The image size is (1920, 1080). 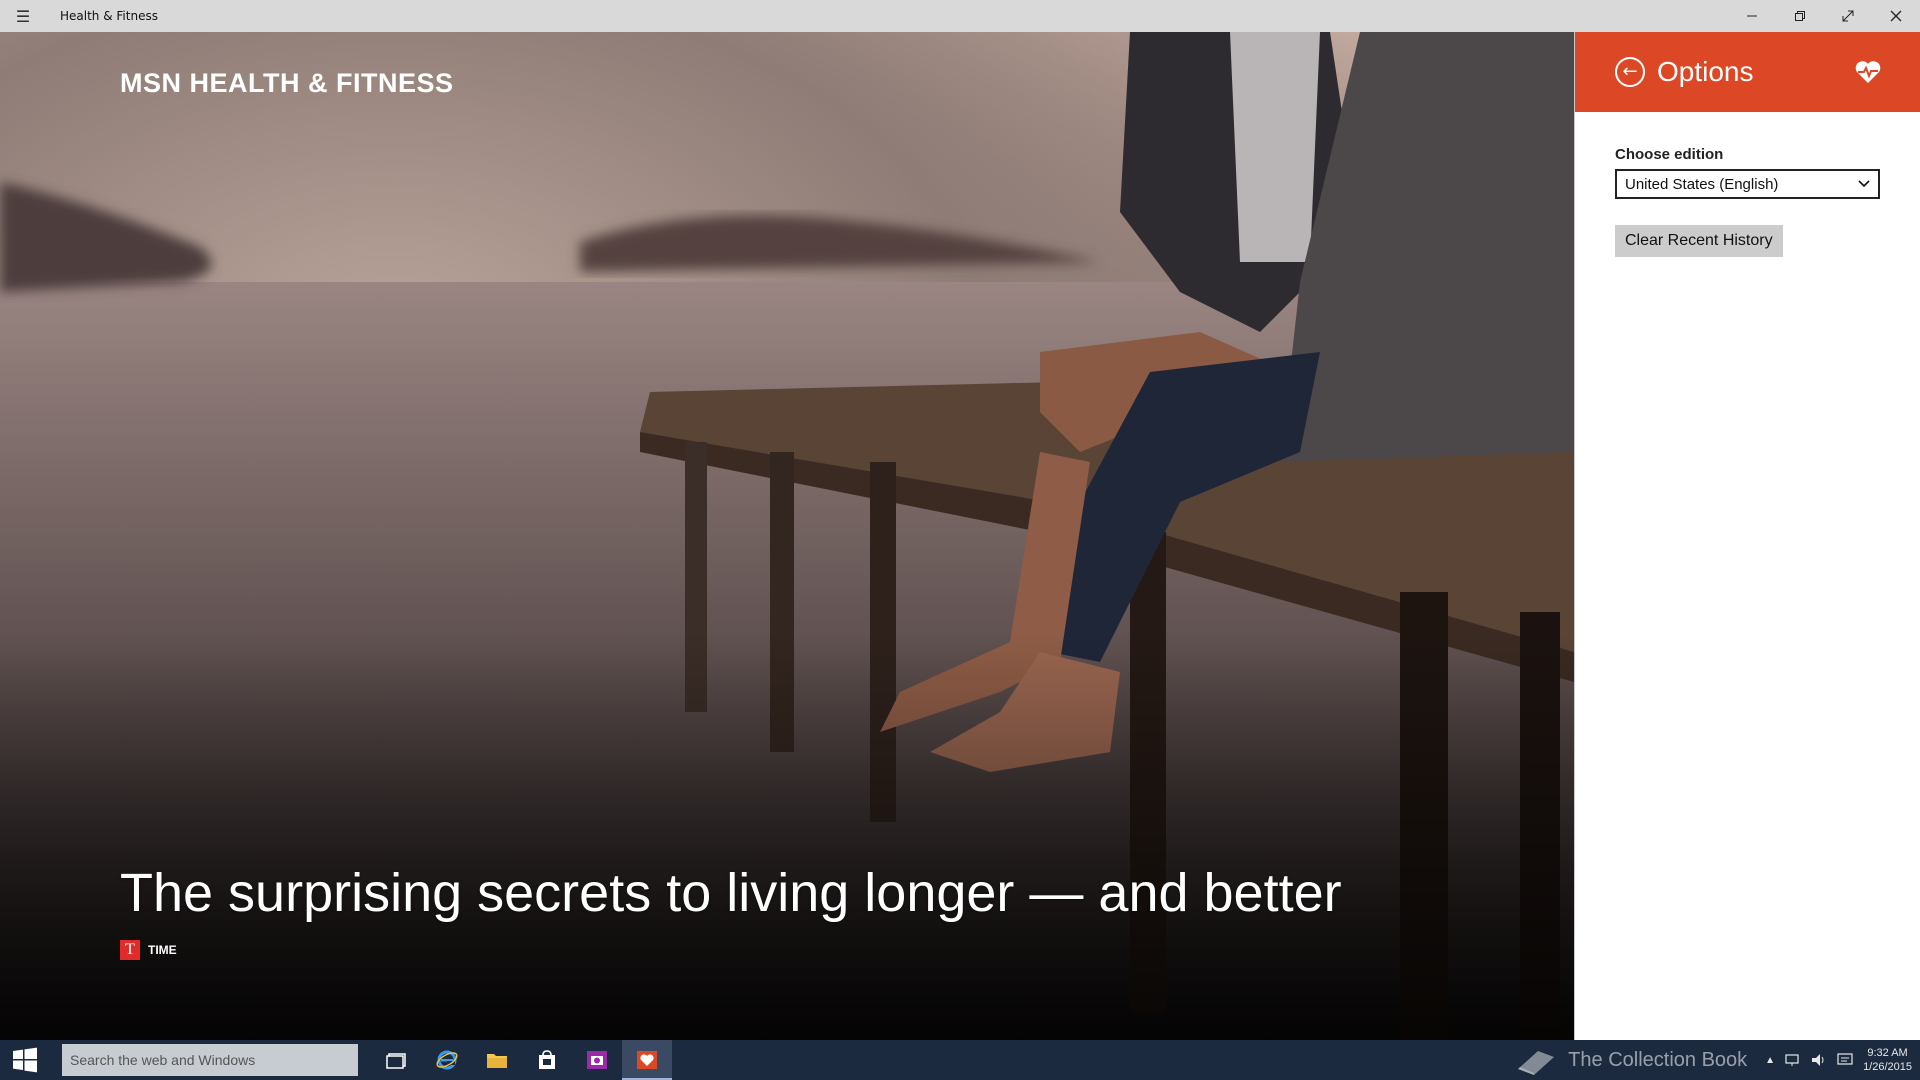 I want to click on file-explorer-button, so click(x=497, y=1060).